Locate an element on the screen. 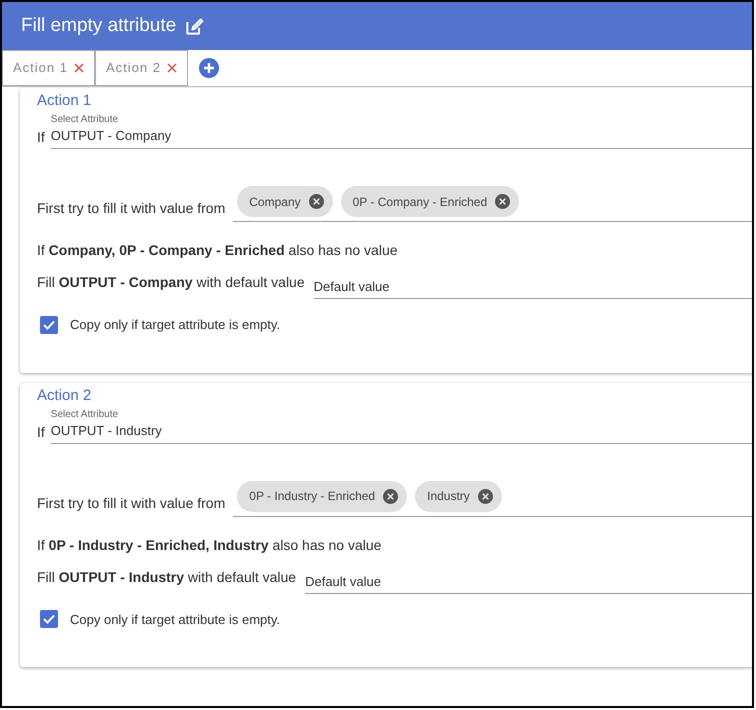 Image resolution: width=756 pixels, height=710 pixels. attribute-select: Select Attribute OUTPUT - Company is located at coordinates (401, 130).